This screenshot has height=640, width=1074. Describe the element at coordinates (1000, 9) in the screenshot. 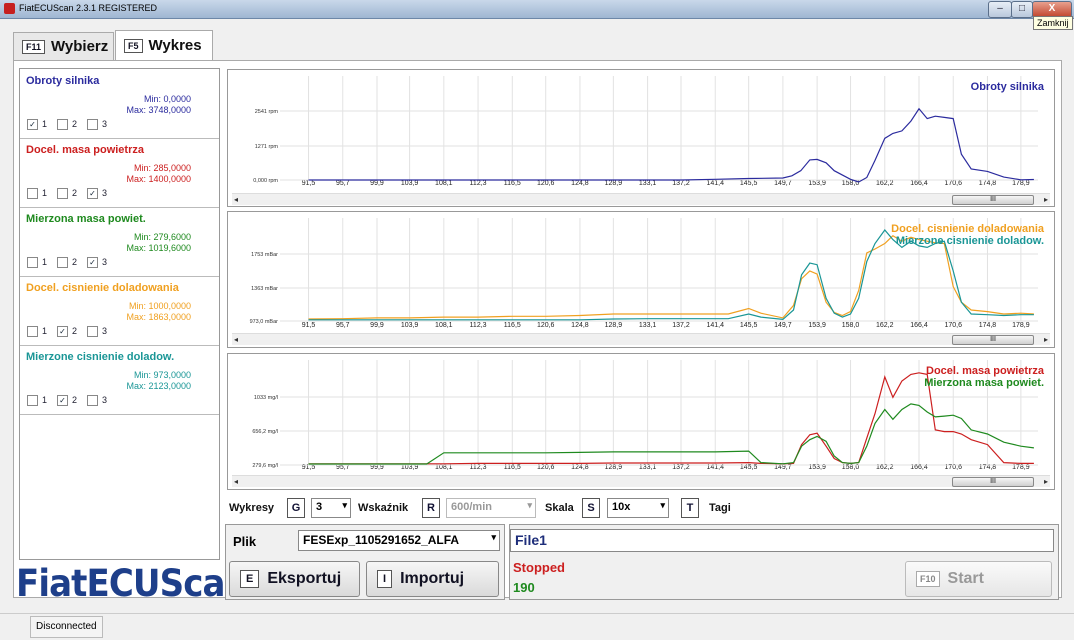

I see `minimize-button: –` at that location.